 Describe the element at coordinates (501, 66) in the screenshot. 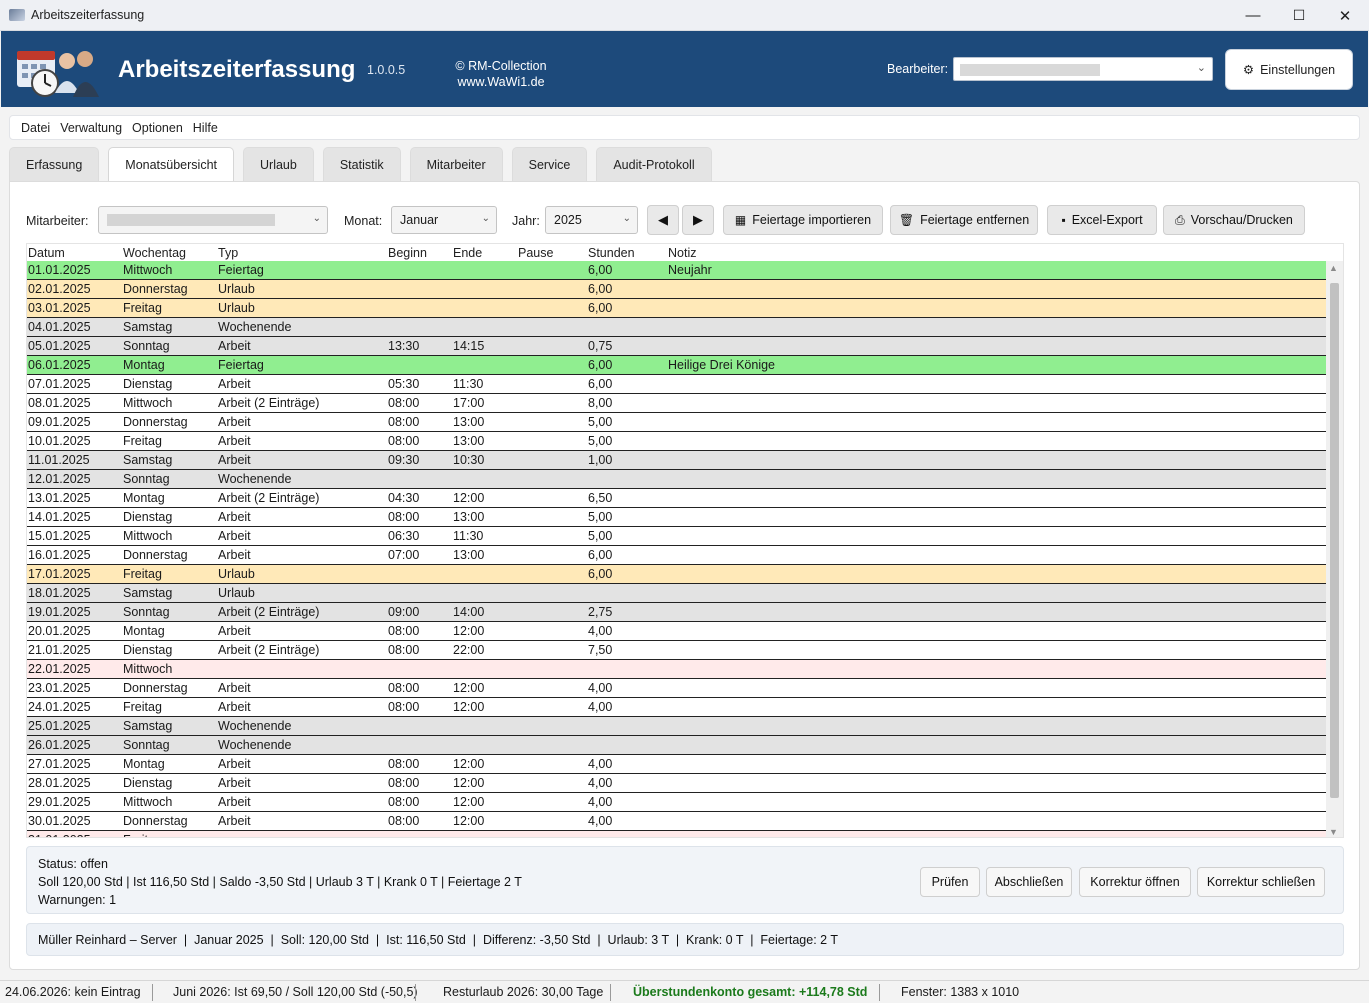

I see `copyright-text: © RM-Collection` at that location.